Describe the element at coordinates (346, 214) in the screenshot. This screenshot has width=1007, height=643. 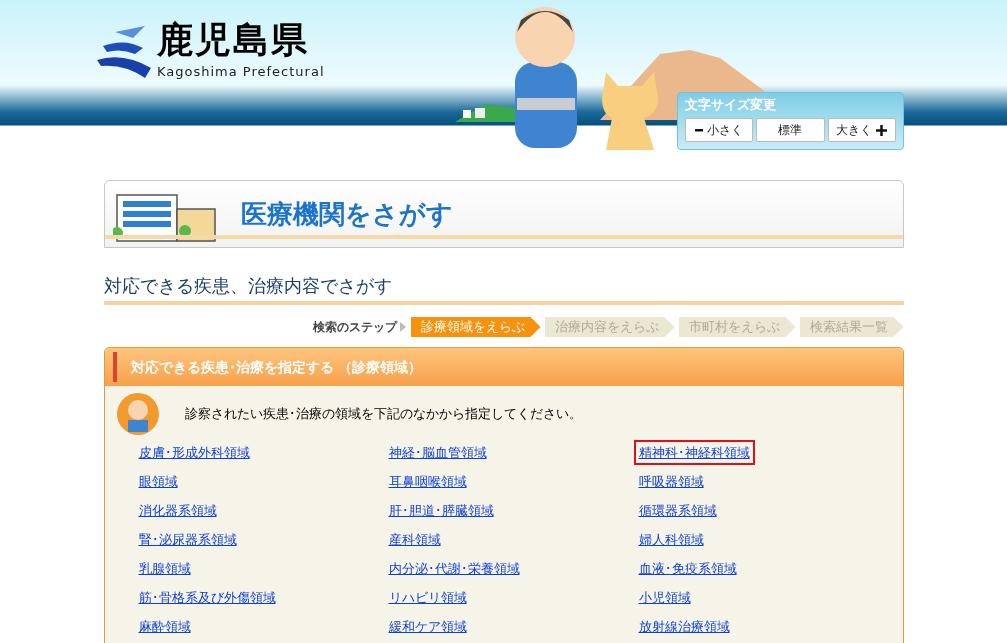
I see `banner-title: 医療機関をさがす` at that location.